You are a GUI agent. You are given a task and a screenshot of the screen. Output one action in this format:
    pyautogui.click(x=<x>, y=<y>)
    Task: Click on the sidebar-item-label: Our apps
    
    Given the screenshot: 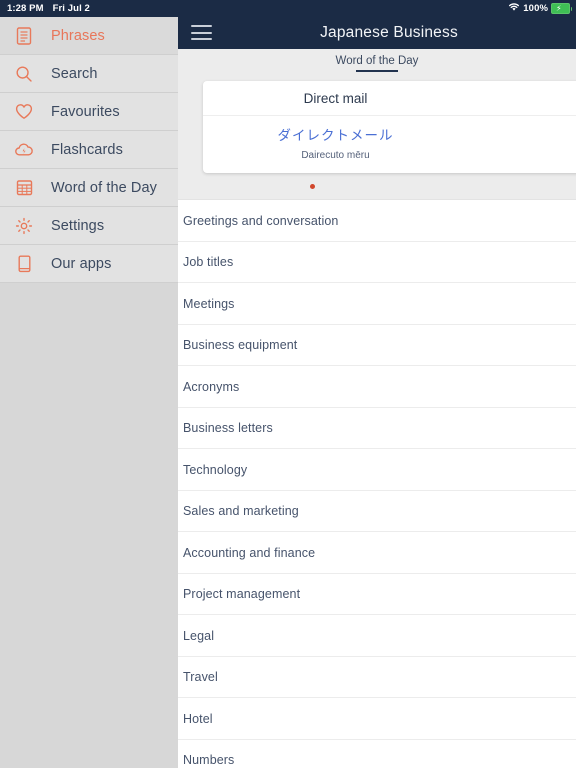 What is the action you would take?
    pyautogui.click(x=81, y=263)
    